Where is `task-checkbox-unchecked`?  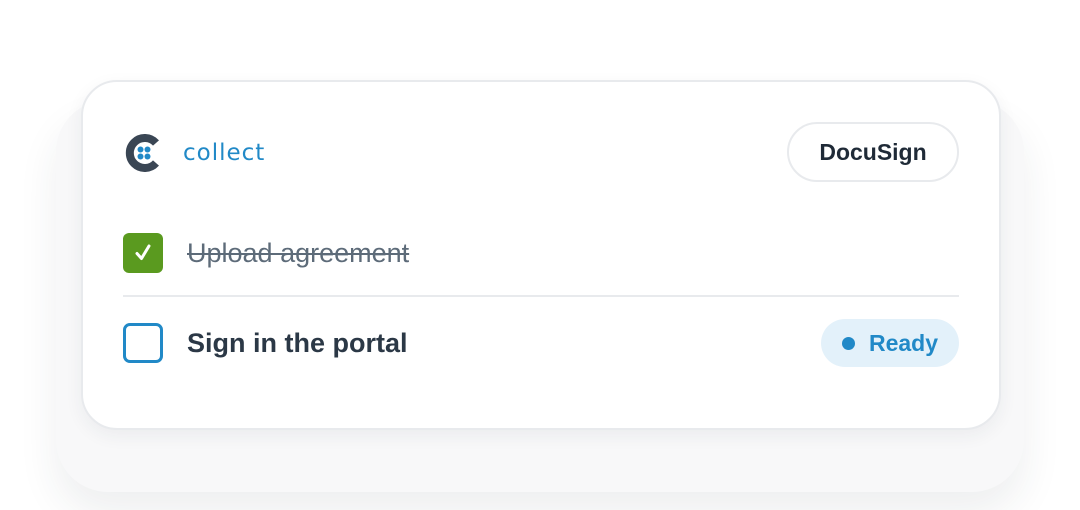 task-checkbox-unchecked is located at coordinates (143, 343).